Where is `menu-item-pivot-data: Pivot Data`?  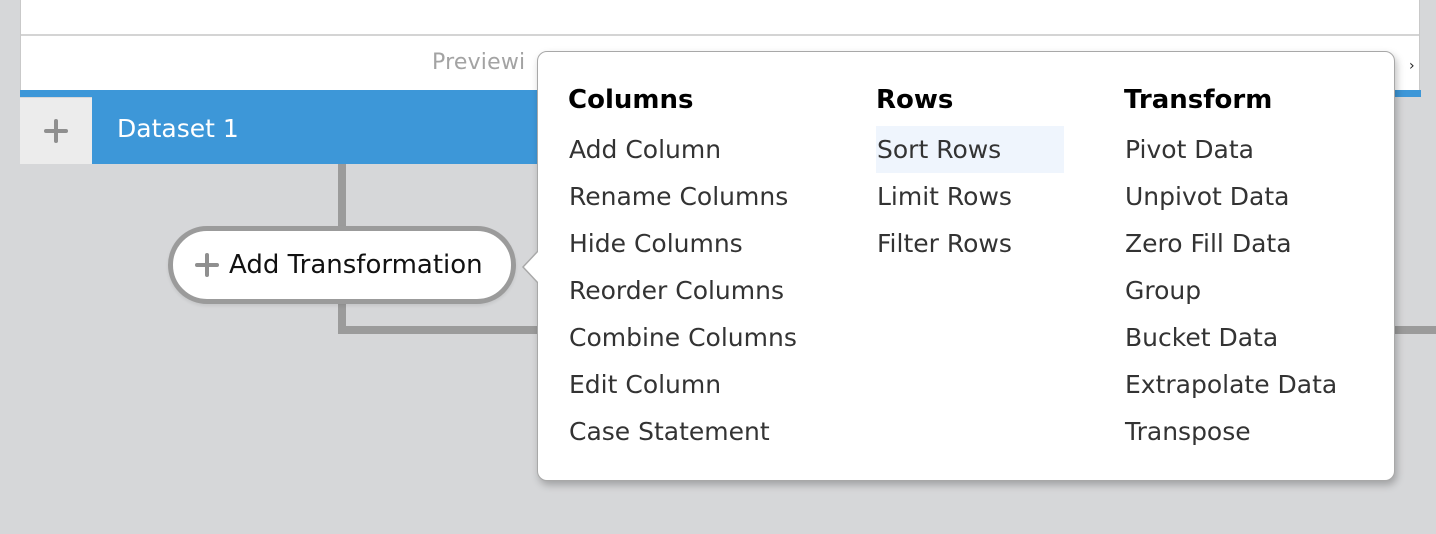 menu-item-pivot-data: Pivot Data is located at coordinates (1230, 149).